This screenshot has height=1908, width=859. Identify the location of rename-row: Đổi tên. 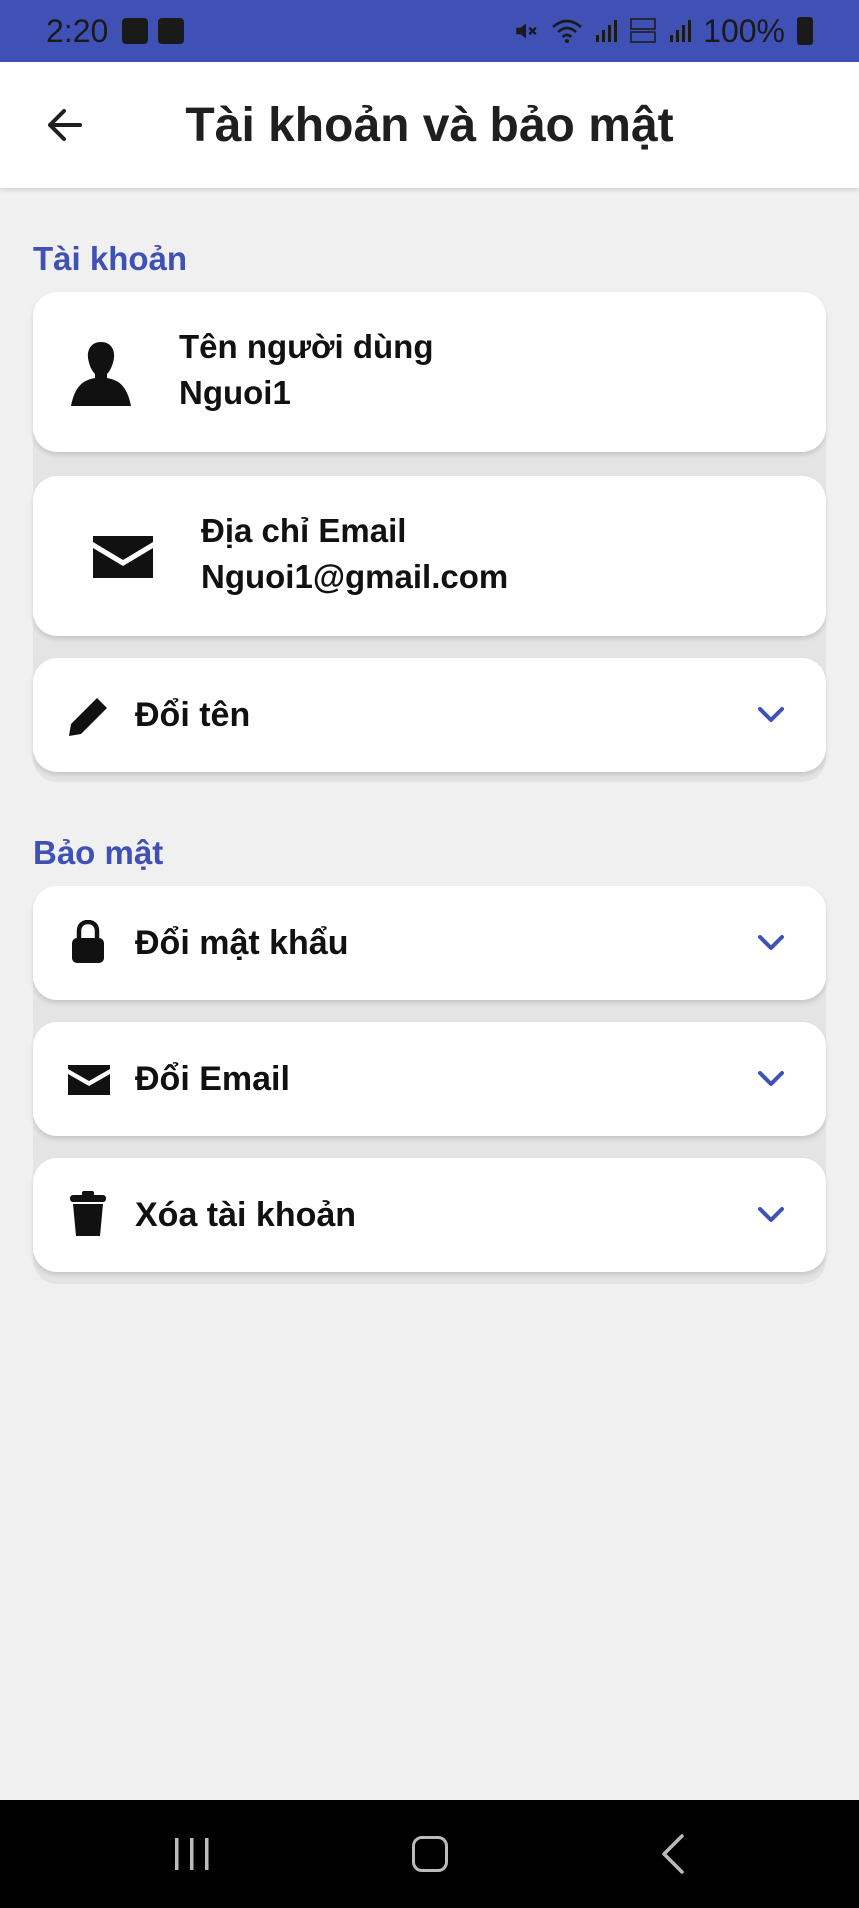
(429, 715).